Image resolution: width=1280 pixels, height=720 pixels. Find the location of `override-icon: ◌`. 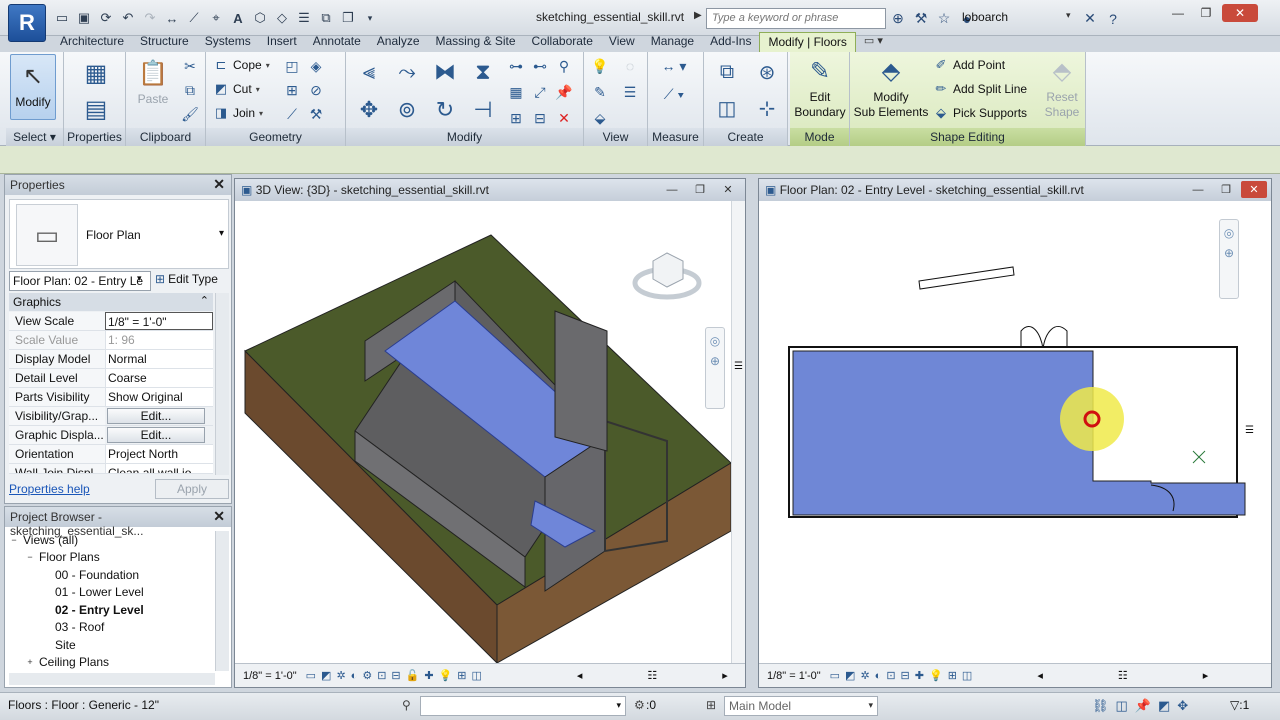

override-icon: ◌ is located at coordinates (630, 66).